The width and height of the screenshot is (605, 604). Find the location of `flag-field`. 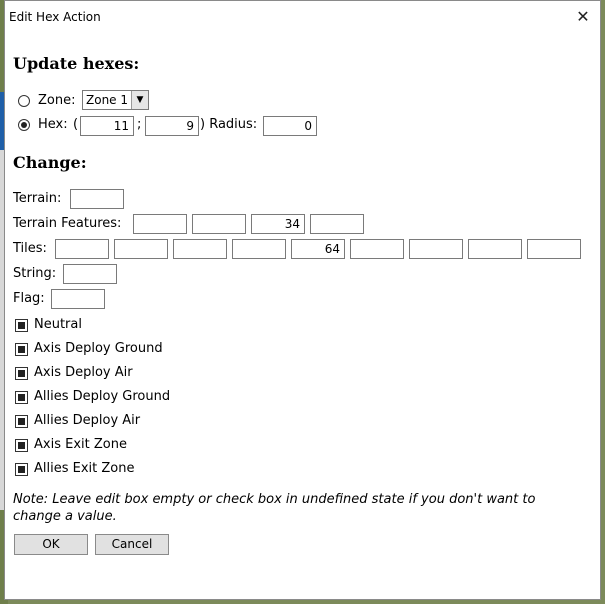

flag-field is located at coordinates (78, 299).